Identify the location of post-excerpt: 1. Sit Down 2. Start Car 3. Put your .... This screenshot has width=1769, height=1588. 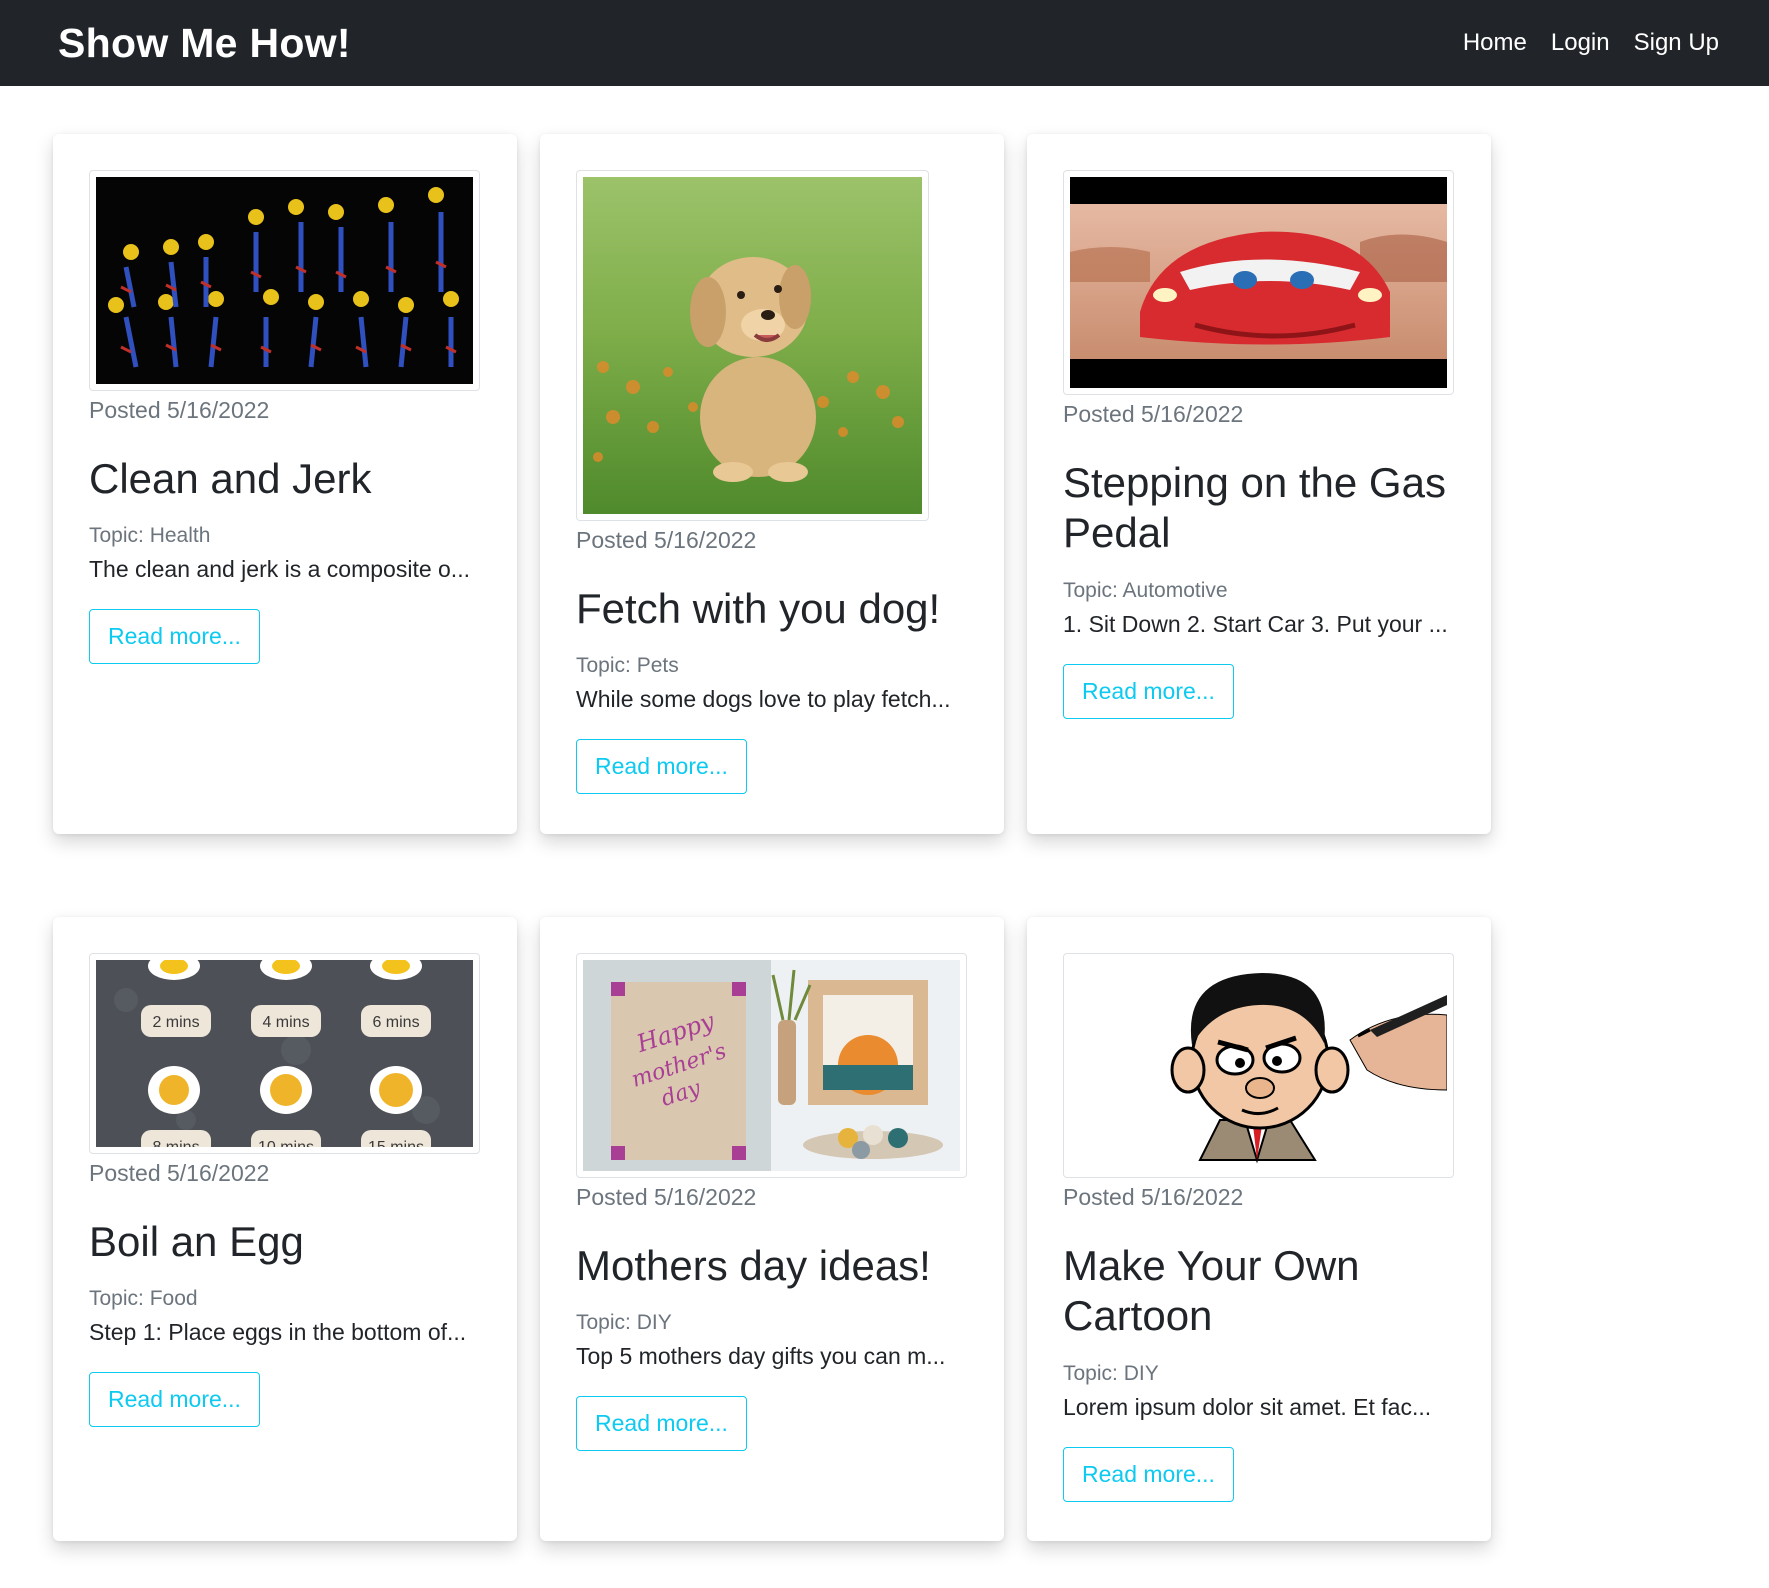
(1255, 623).